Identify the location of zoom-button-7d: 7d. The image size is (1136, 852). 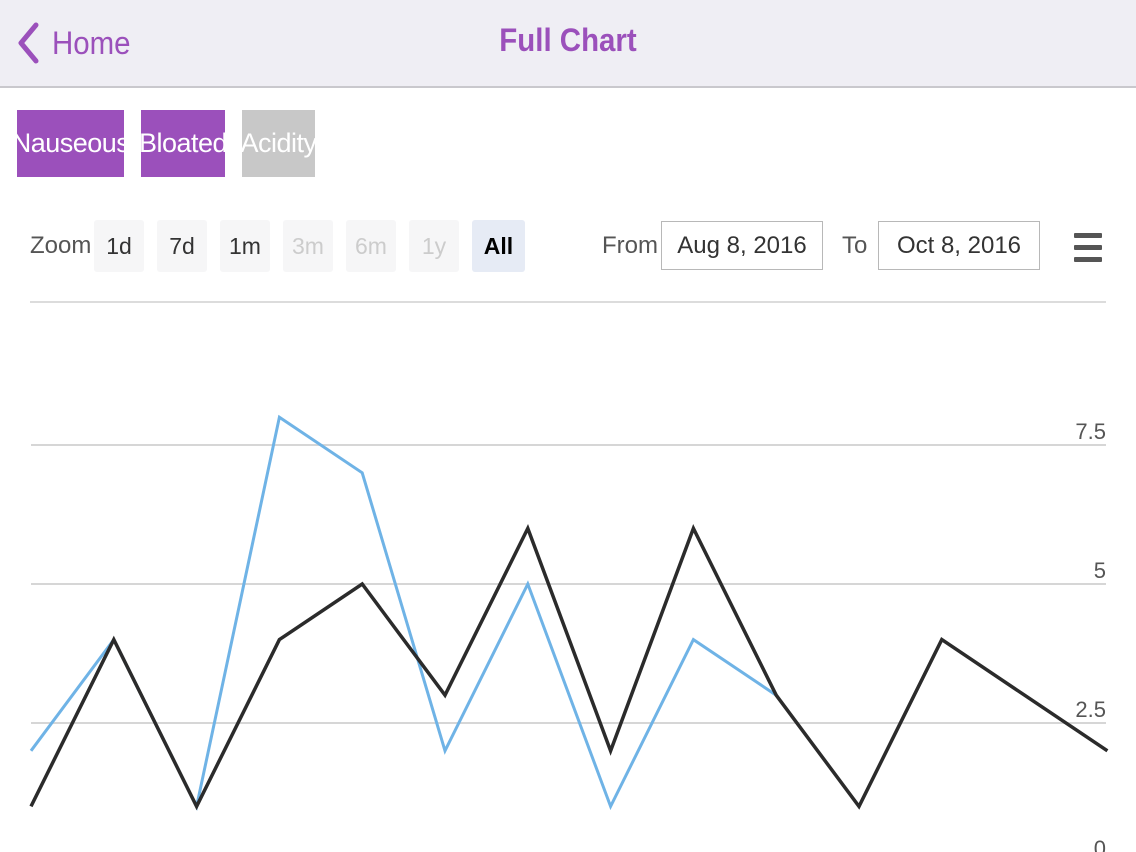
(182, 246).